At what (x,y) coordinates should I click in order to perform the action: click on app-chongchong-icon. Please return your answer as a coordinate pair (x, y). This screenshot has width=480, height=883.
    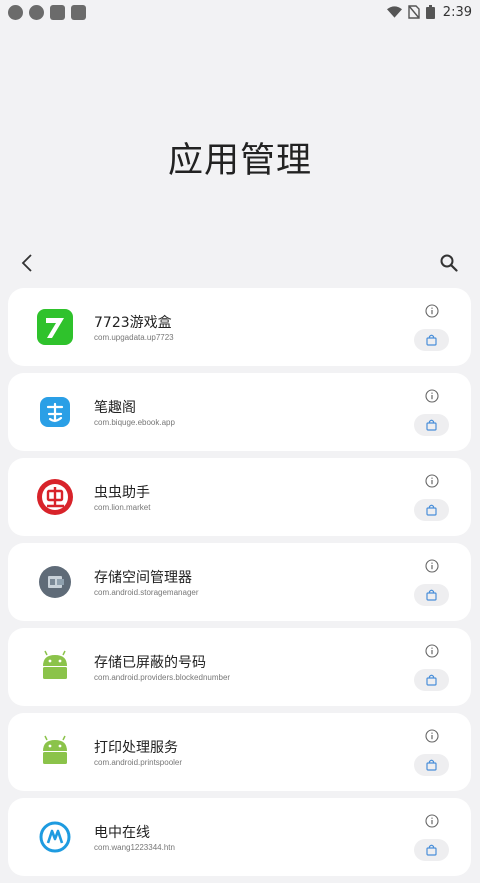
    Looking at the image, I should click on (55, 497).